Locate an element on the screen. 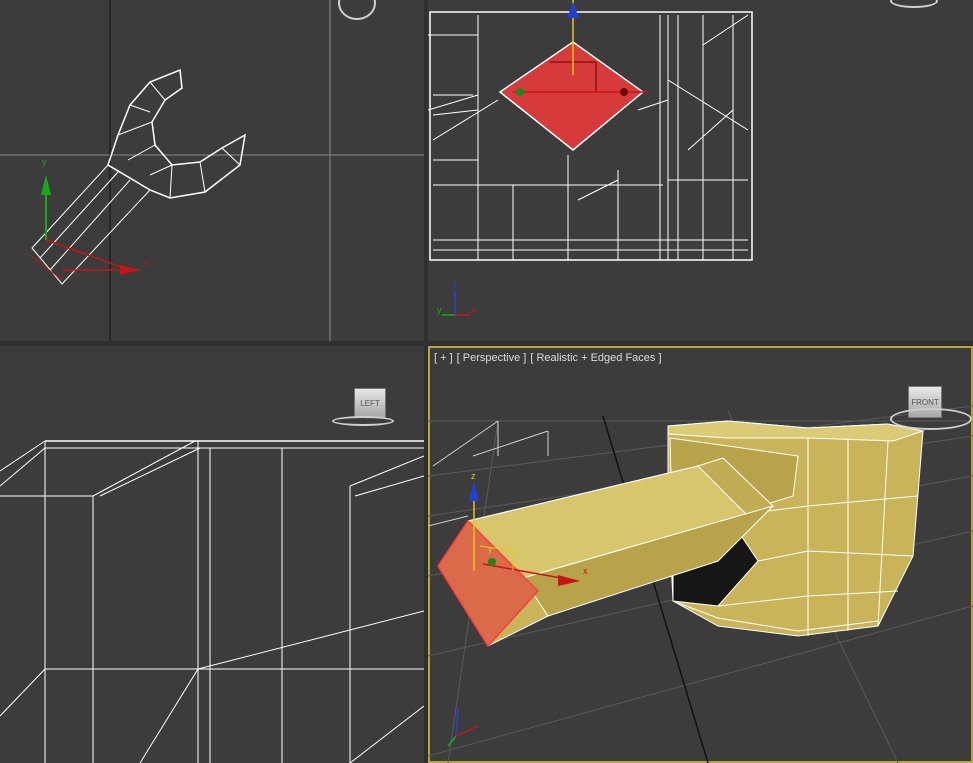 The width and height of the screenshot is (973, 763). wireframe-front-view: z x y is located at coordinates (590, 158).